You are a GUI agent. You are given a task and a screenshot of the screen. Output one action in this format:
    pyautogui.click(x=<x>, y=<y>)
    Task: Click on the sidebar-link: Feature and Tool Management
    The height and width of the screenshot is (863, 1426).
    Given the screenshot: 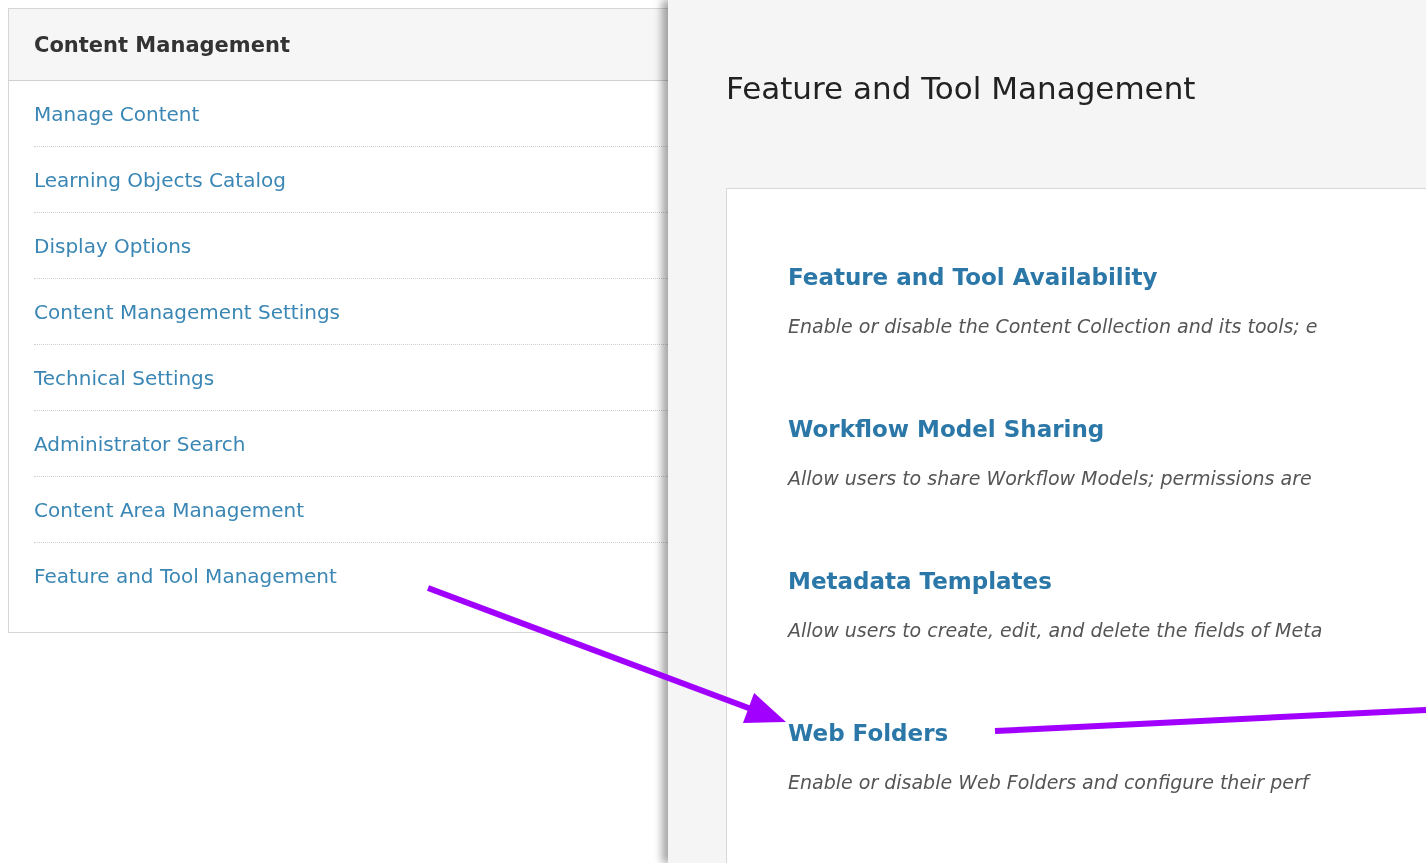 What is the action you would take?
    pyautogui.click(x=185, y=575)
    